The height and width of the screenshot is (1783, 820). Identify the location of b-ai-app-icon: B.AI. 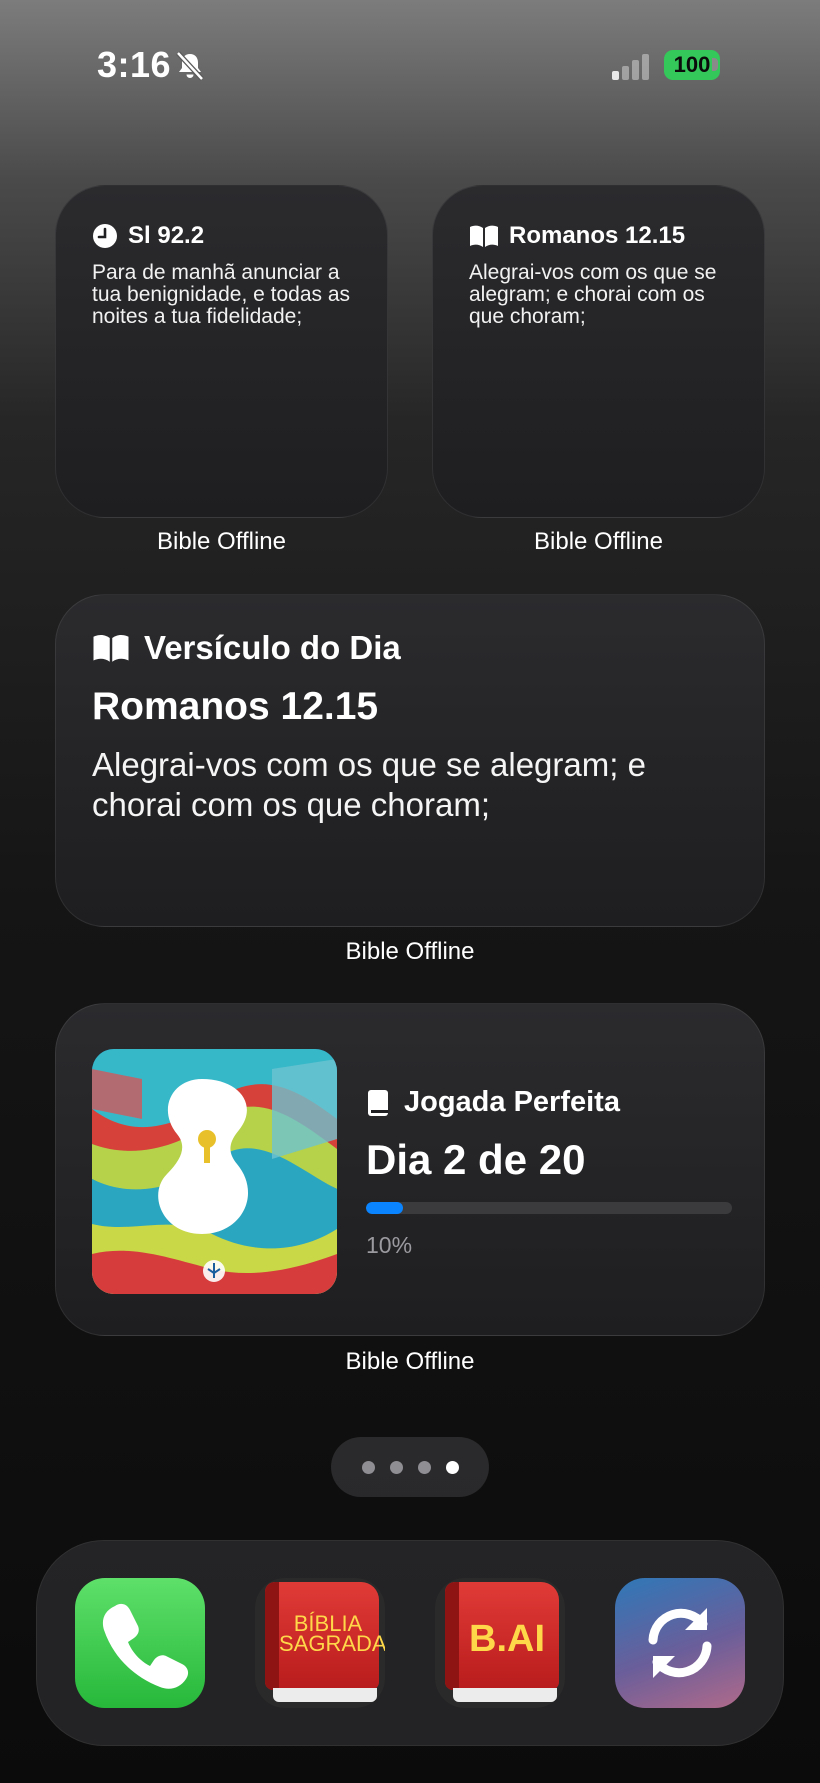
(500, 1643).